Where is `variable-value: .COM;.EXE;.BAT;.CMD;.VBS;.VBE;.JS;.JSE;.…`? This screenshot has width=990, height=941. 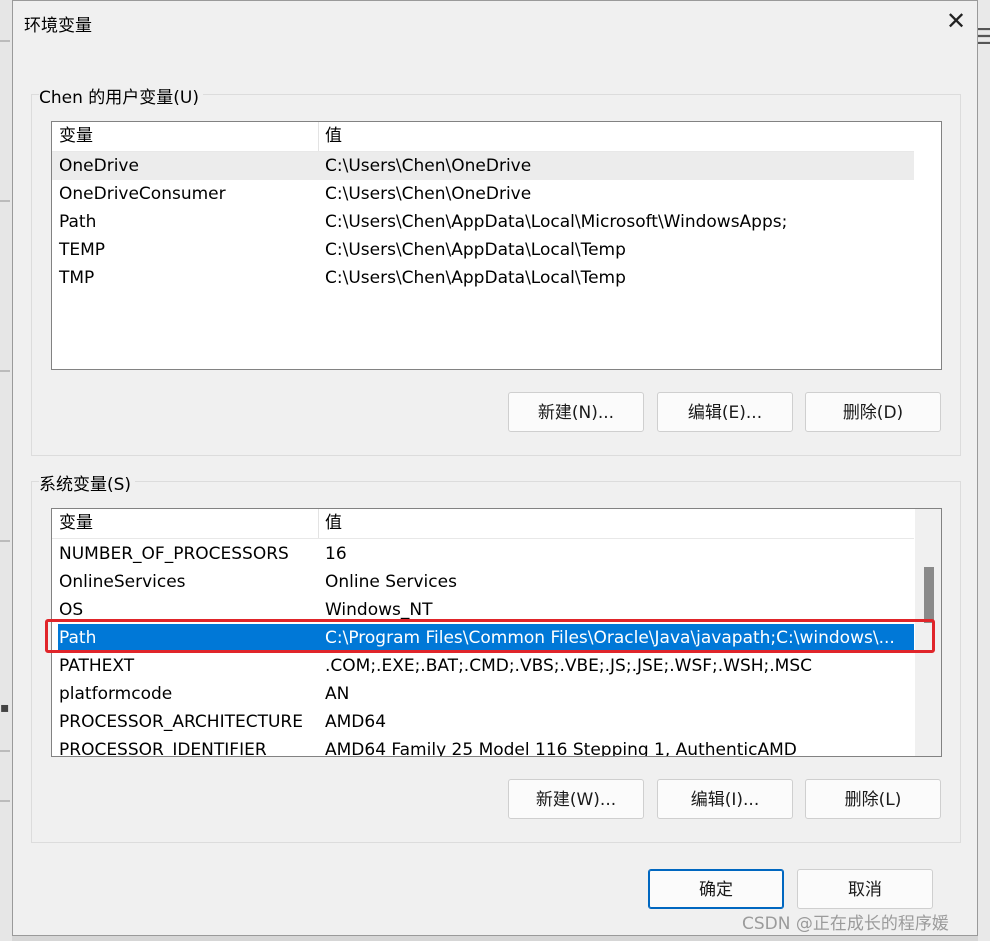
variable-value: .COM;.EXE;.BAT;.CMD;.VBS;.VBE;.JS;.JSE;.… is located at coordinates (569, 666).